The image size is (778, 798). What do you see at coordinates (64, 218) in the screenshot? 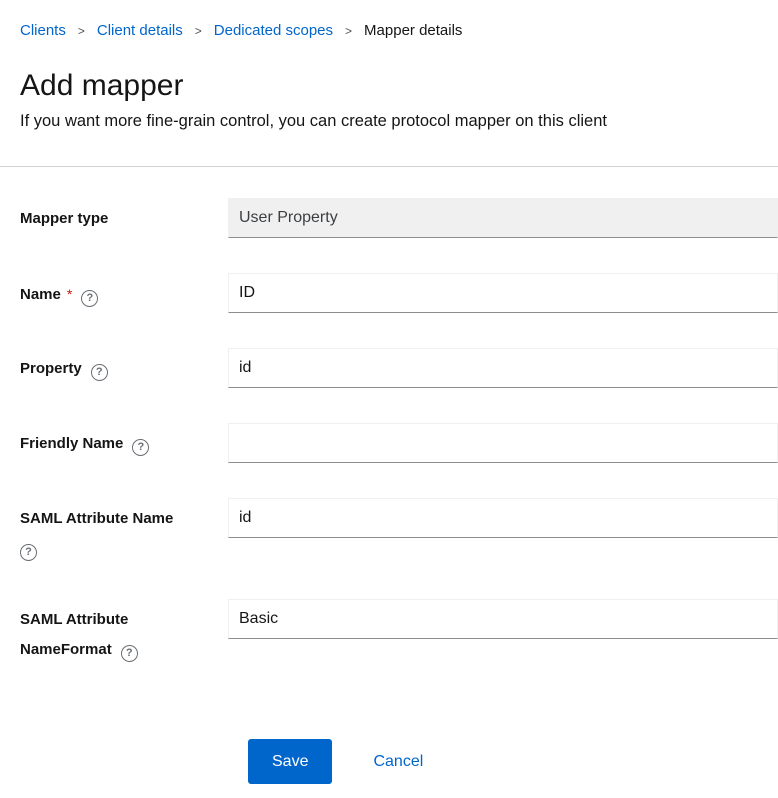
I see `mapper-type-label-text: Mapper type` at bounding box center [64, 218].